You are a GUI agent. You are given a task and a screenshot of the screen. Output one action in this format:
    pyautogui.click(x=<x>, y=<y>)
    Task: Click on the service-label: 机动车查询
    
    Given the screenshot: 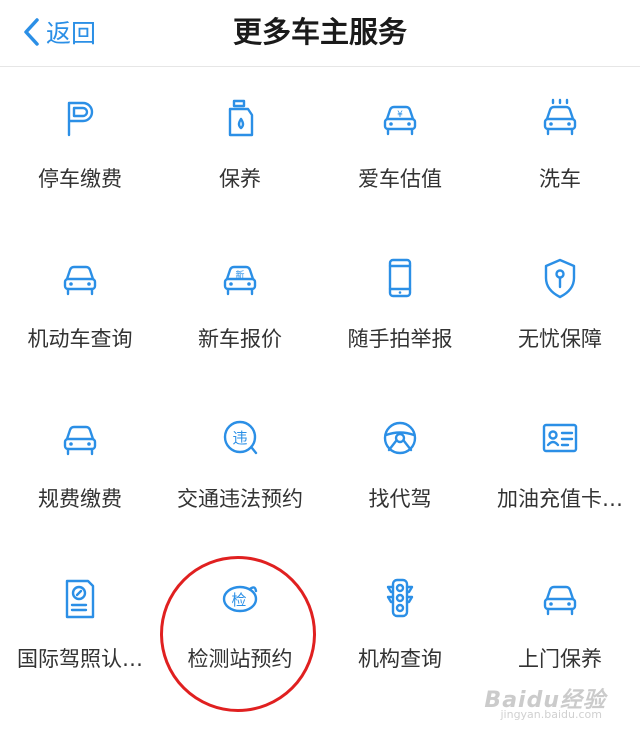 What is the action you would take?
    pyautogui.click(x=80, y=339)
    